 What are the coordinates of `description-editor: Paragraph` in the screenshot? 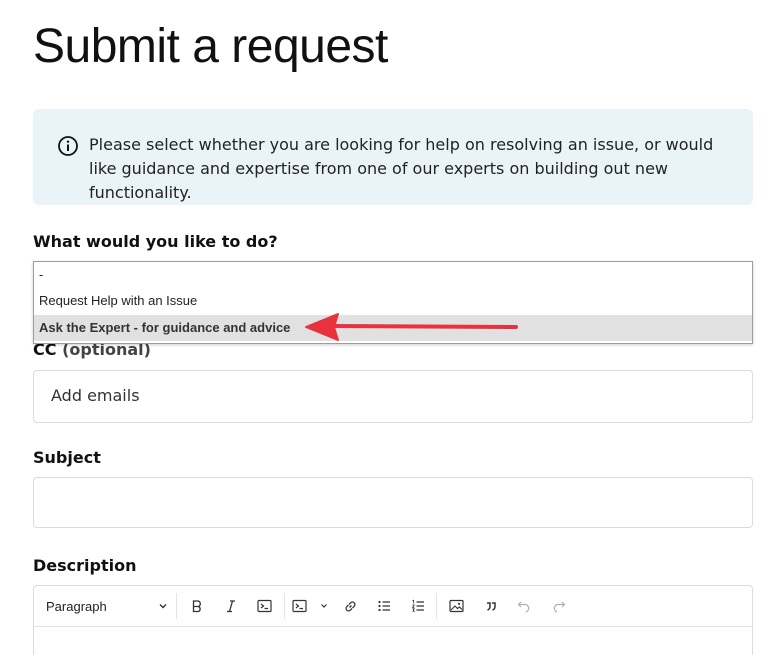 It's located at (393, 620).